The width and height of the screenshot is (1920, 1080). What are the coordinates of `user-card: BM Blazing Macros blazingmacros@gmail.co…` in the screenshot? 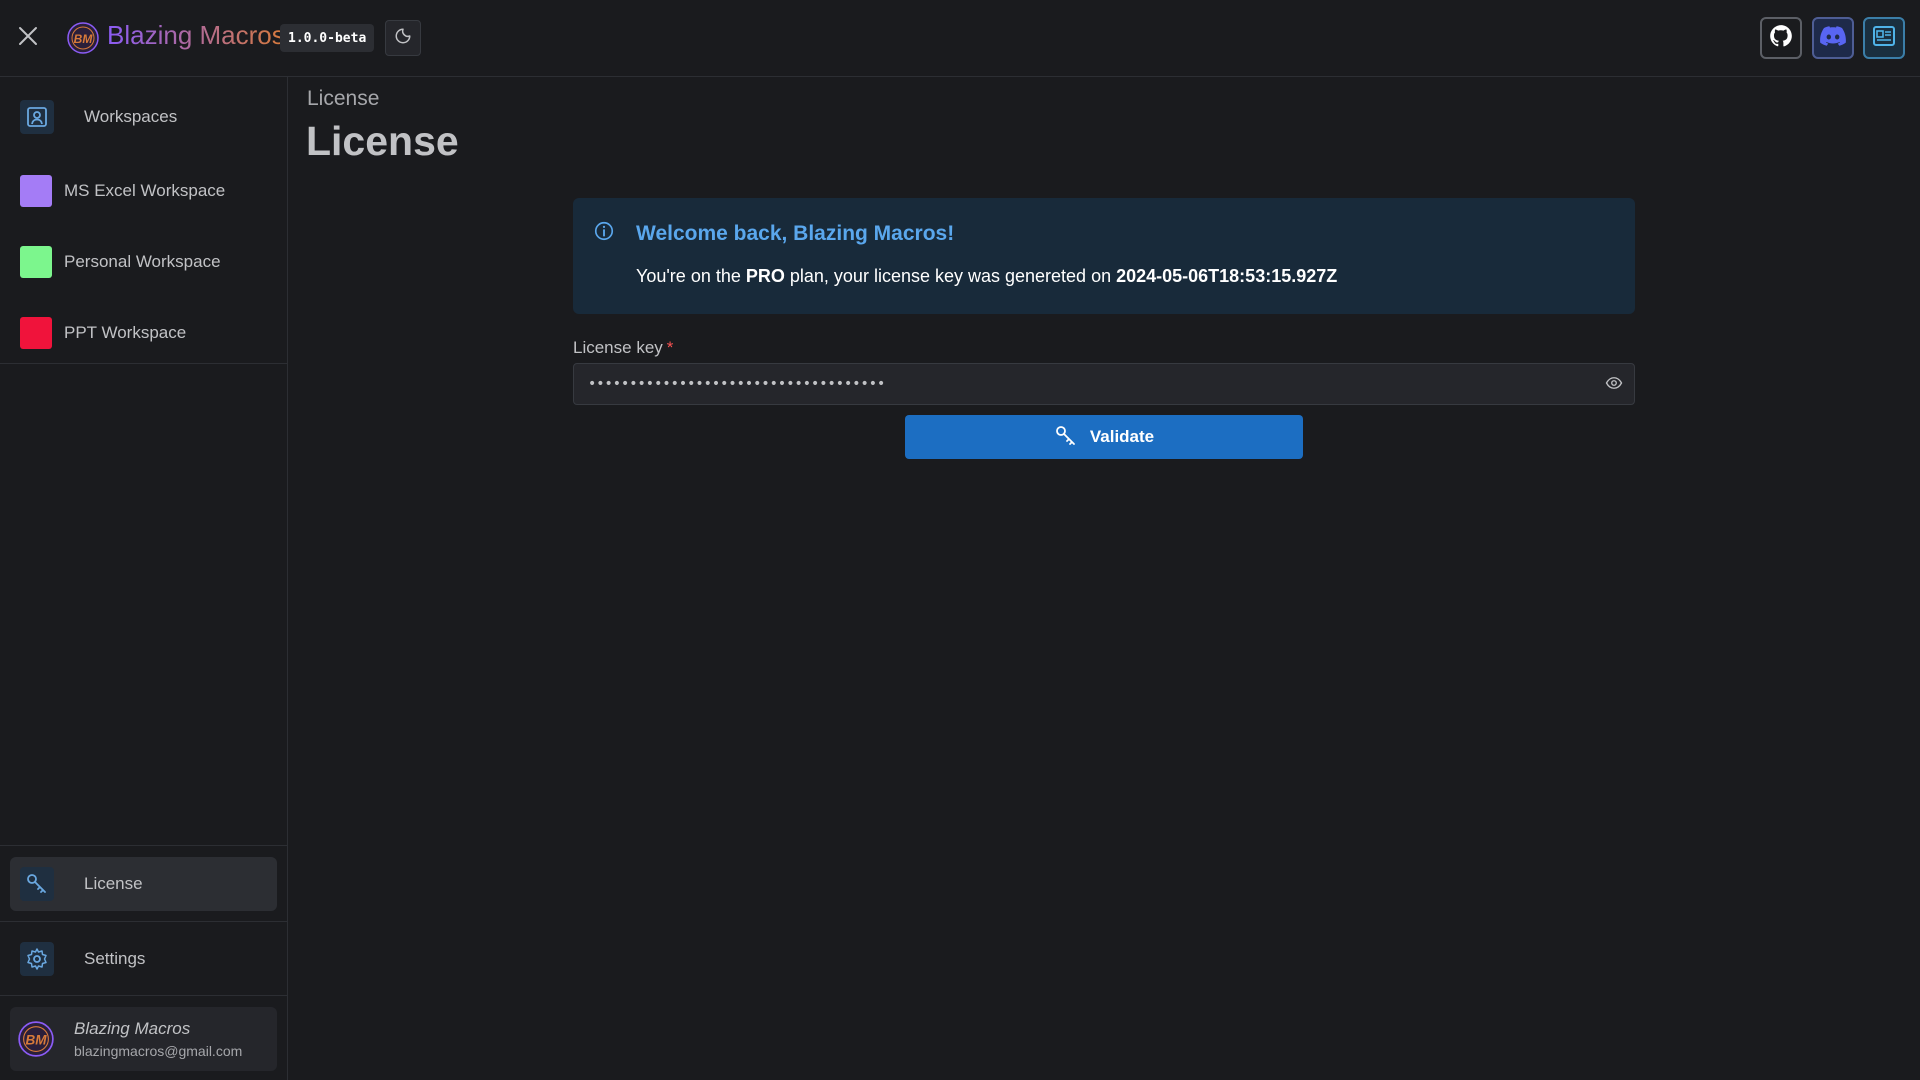 It's located at (143, 1039).